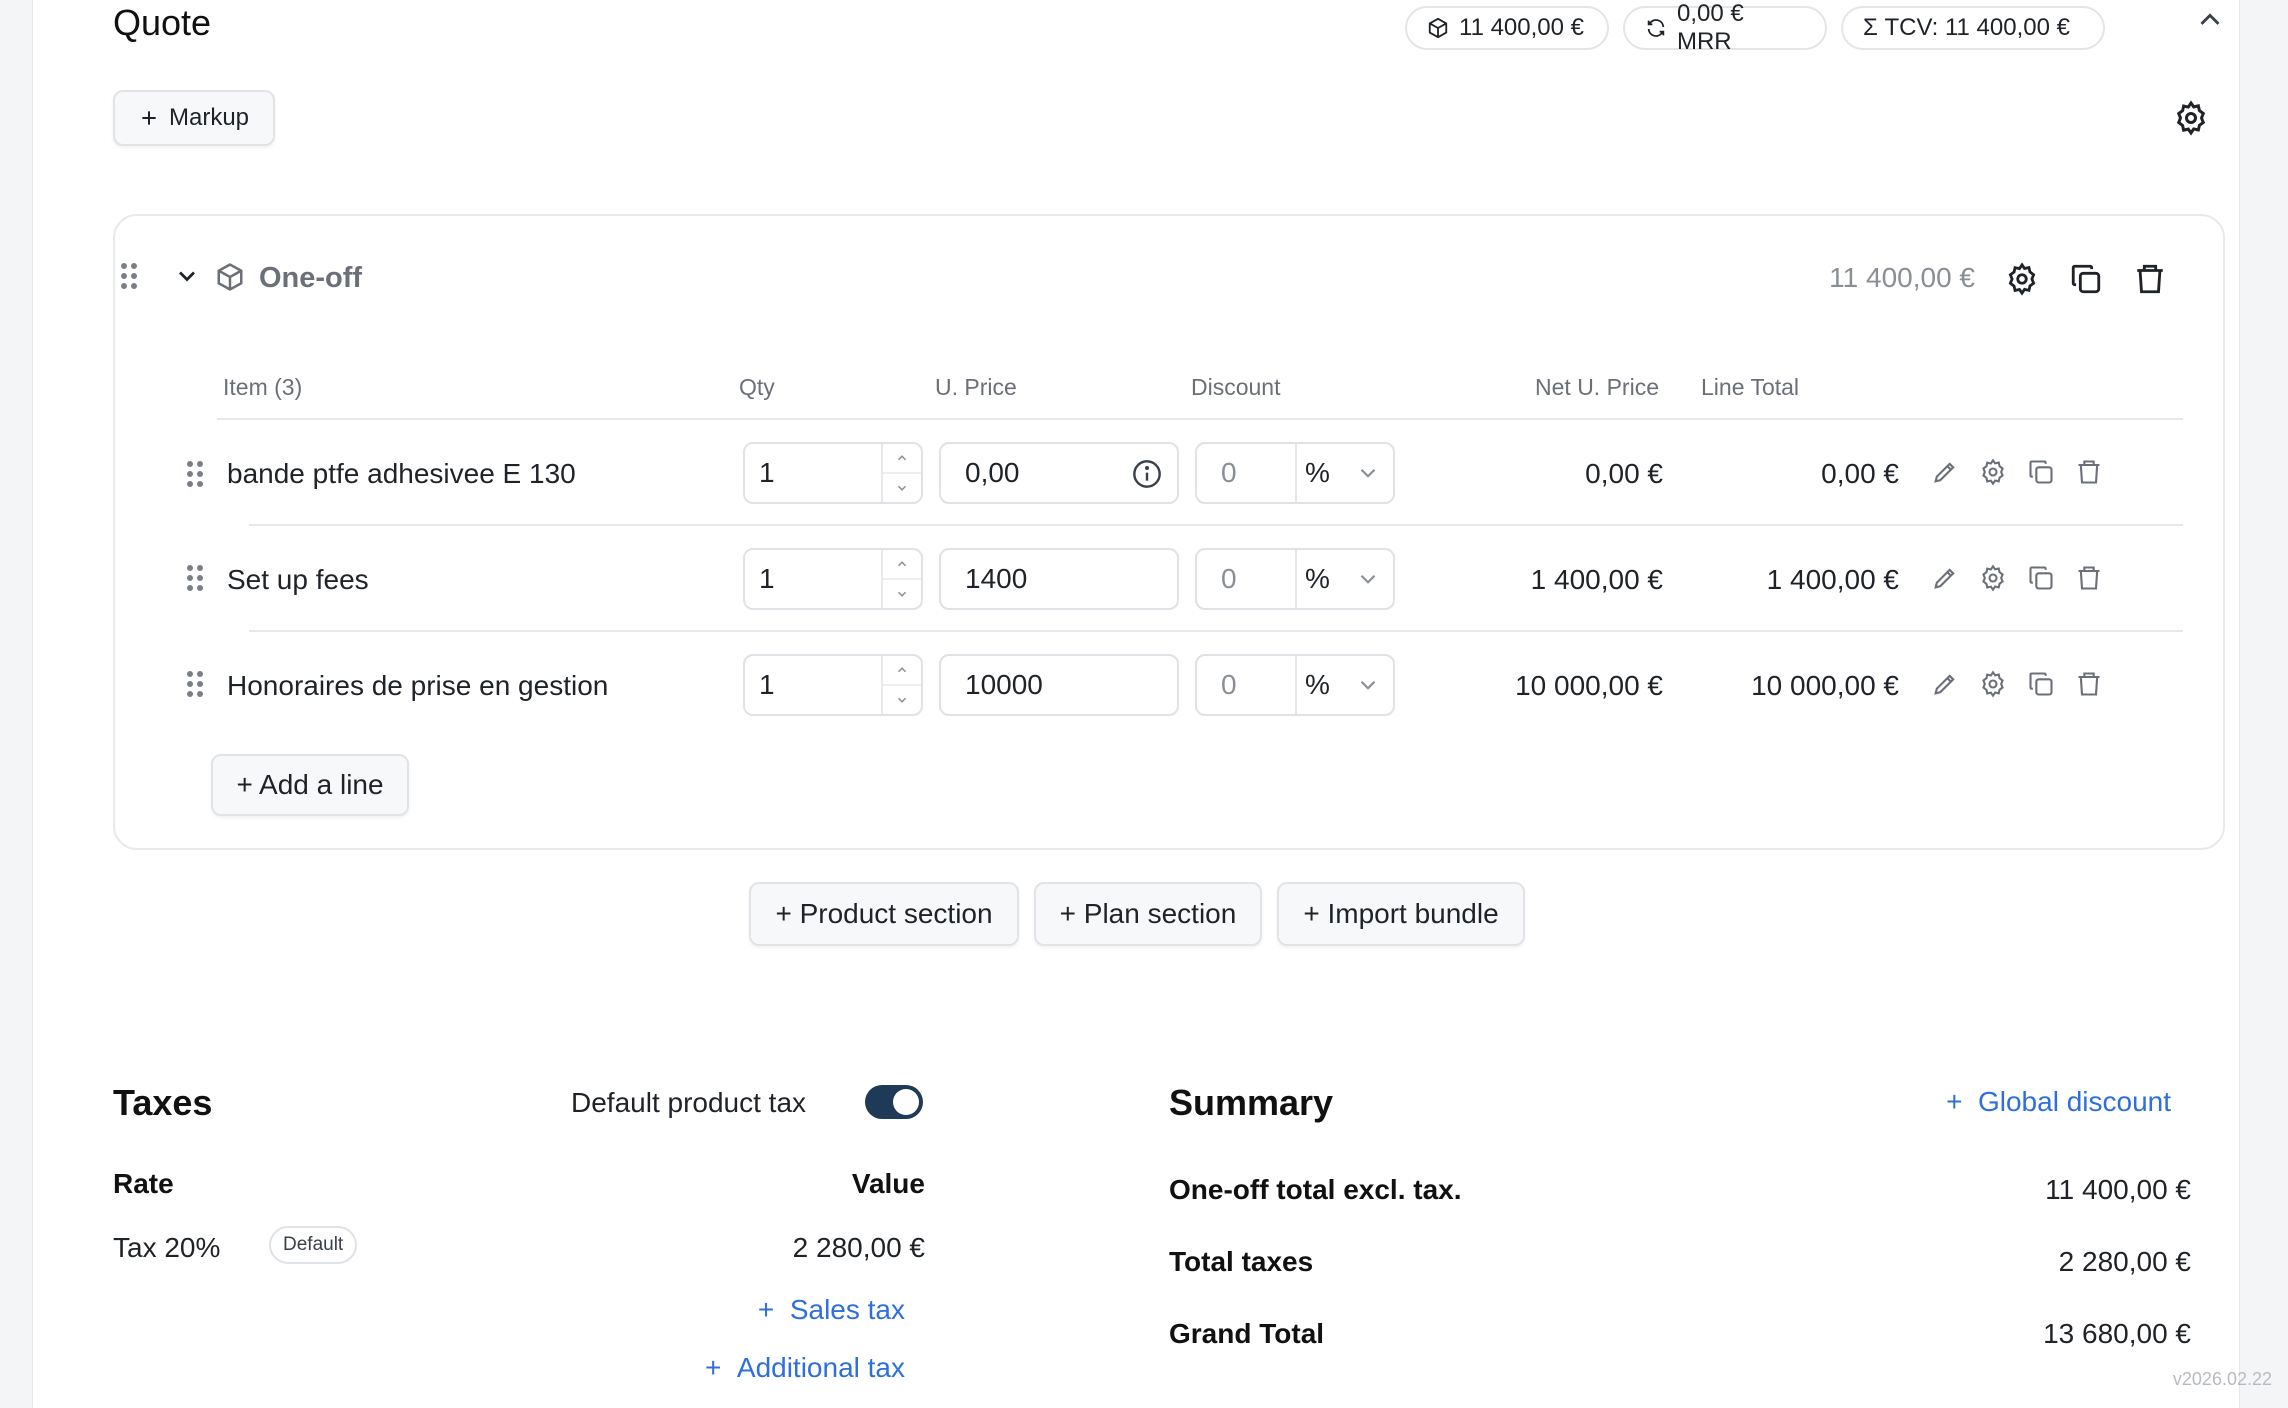 The width and height of the screenshot is (2288, 1408). I want to click on summary-one-off-label: One-off total excl. tax., so click(1315, 1189).